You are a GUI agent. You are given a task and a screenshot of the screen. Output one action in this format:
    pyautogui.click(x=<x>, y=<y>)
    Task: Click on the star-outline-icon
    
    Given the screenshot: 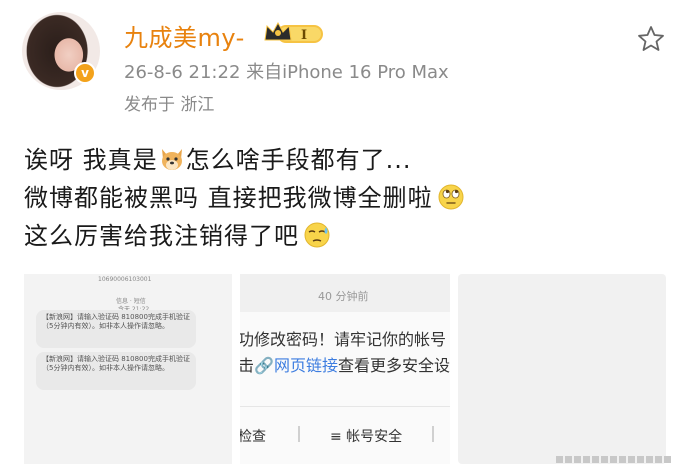 What is the action you would take?
    pyautogui.click(x=651, y=39)
    